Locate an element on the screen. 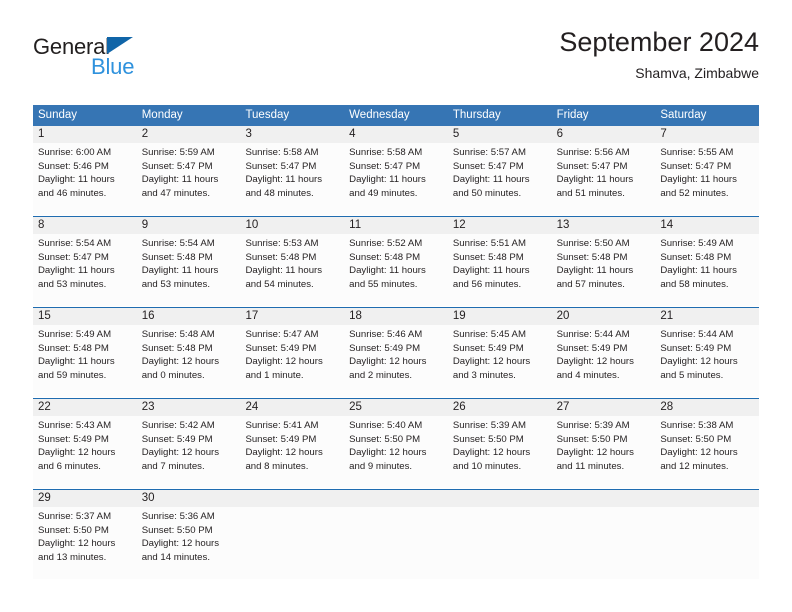 The height and width of the screenshot is (612, 792). day-number: 8 is located at coordinates (85, 225).